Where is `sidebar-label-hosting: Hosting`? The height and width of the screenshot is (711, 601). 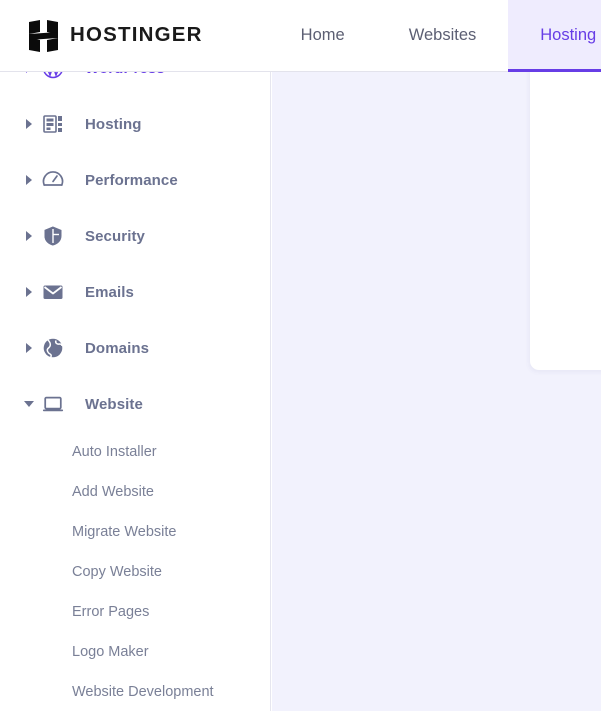
sidebar-label-hosting: Hosting is located at coordinates (113, 124).